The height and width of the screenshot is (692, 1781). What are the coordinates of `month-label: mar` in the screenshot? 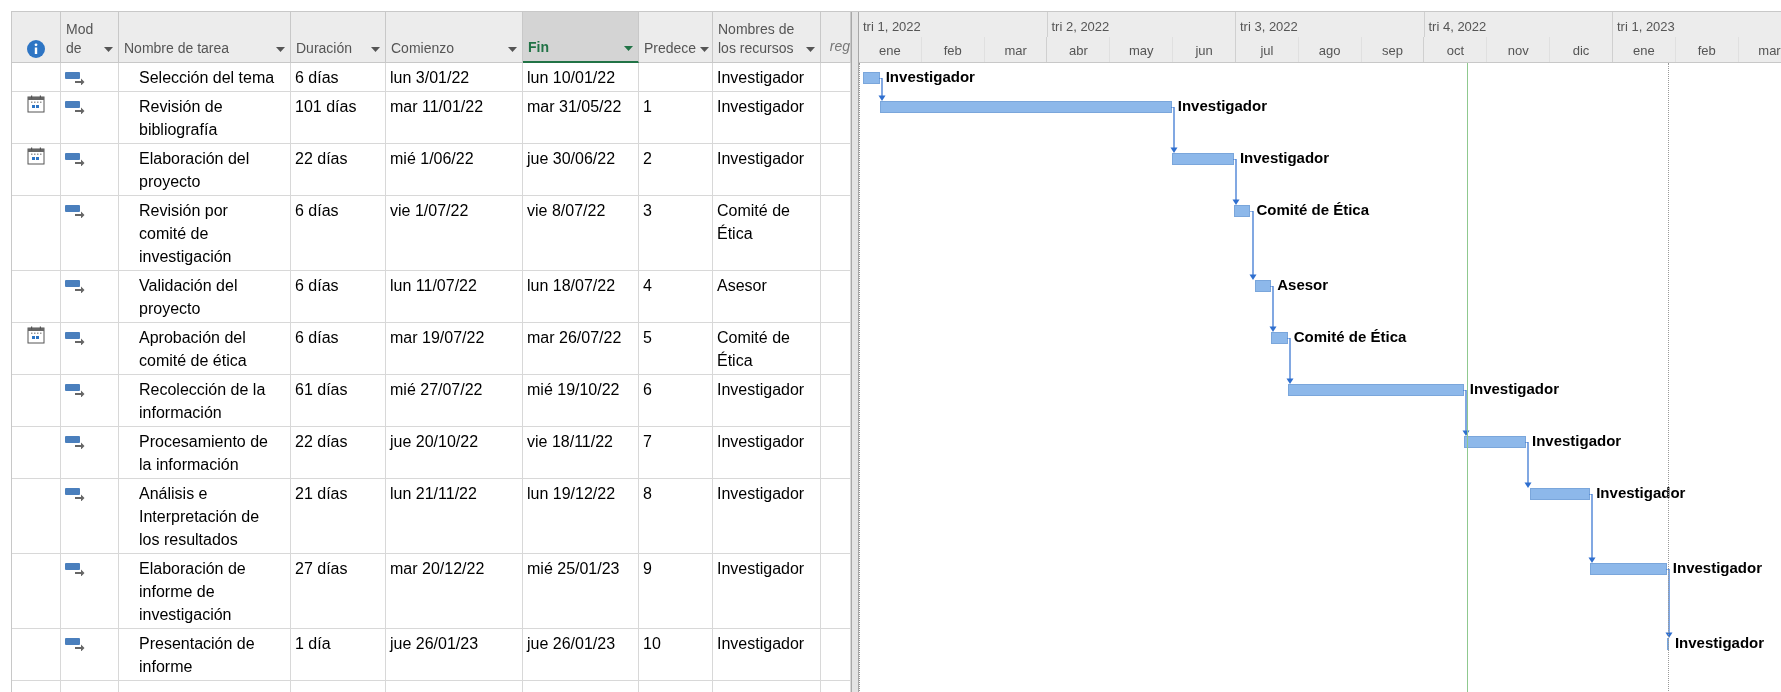 It's located at (1015, 51).